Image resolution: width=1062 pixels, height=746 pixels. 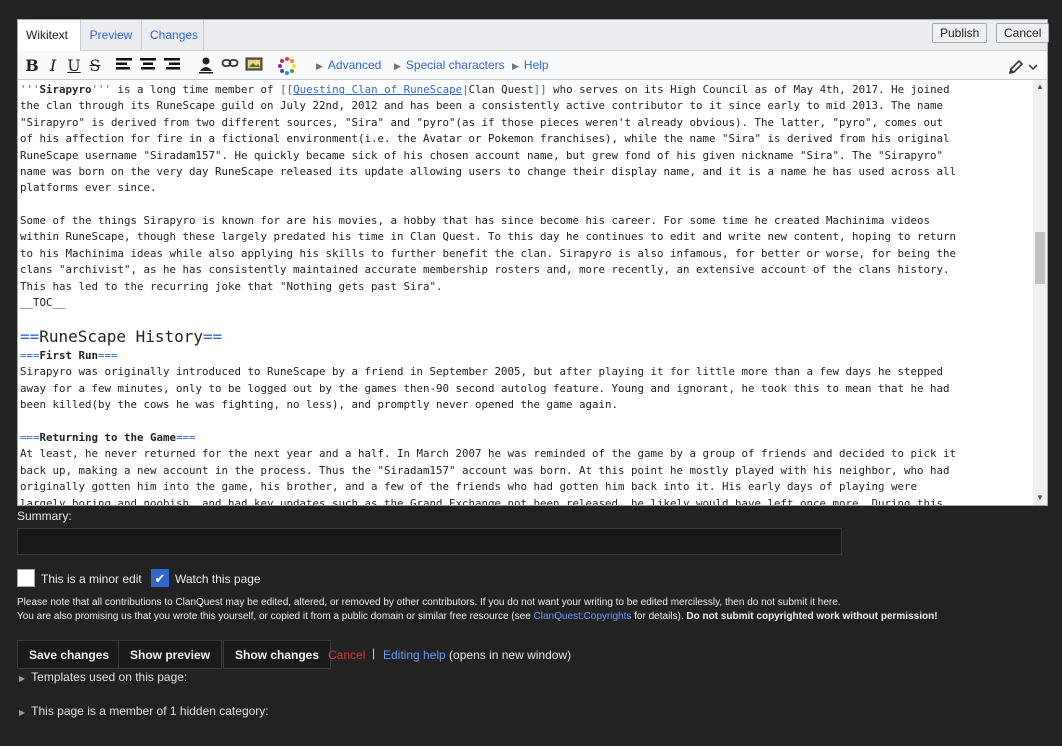 I want to click on edit-mode-switch, so click(x=1023, y=66).